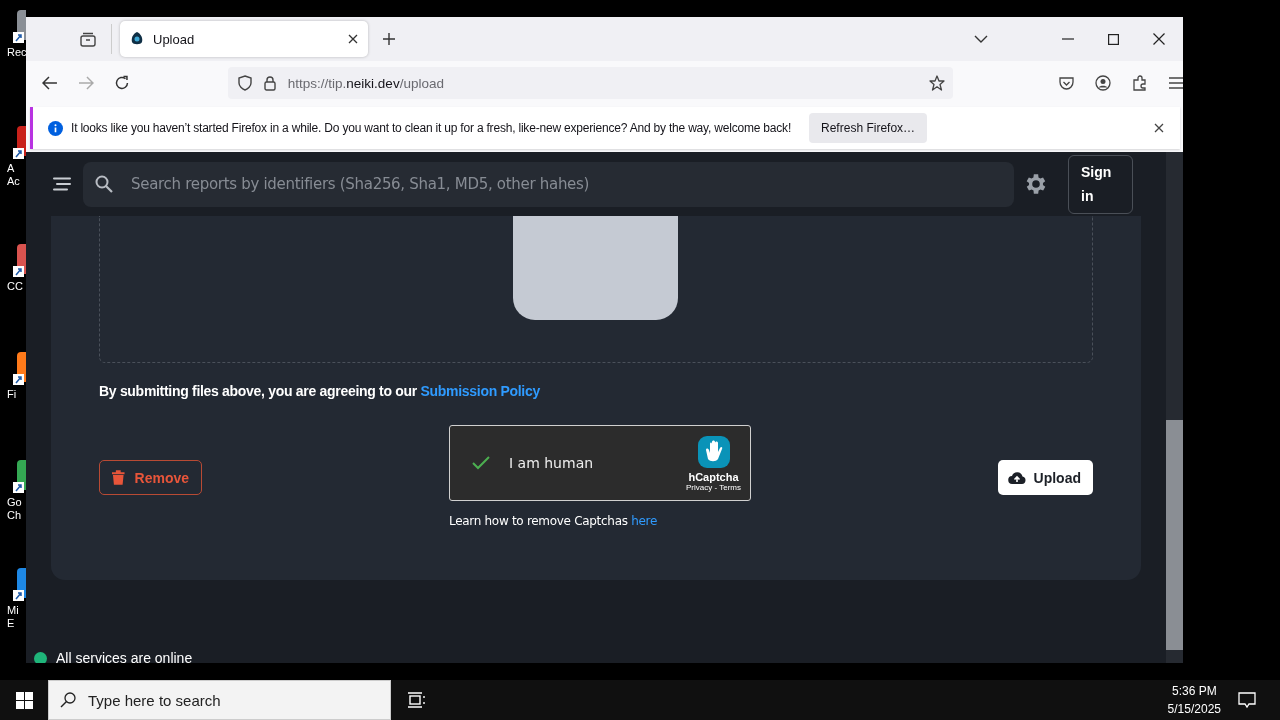 This screenshot has height=720, width=1280. Describe the element at coordinates (12, 394) in the screenshot. I see `desktop-icon-label: Fi` at that location.